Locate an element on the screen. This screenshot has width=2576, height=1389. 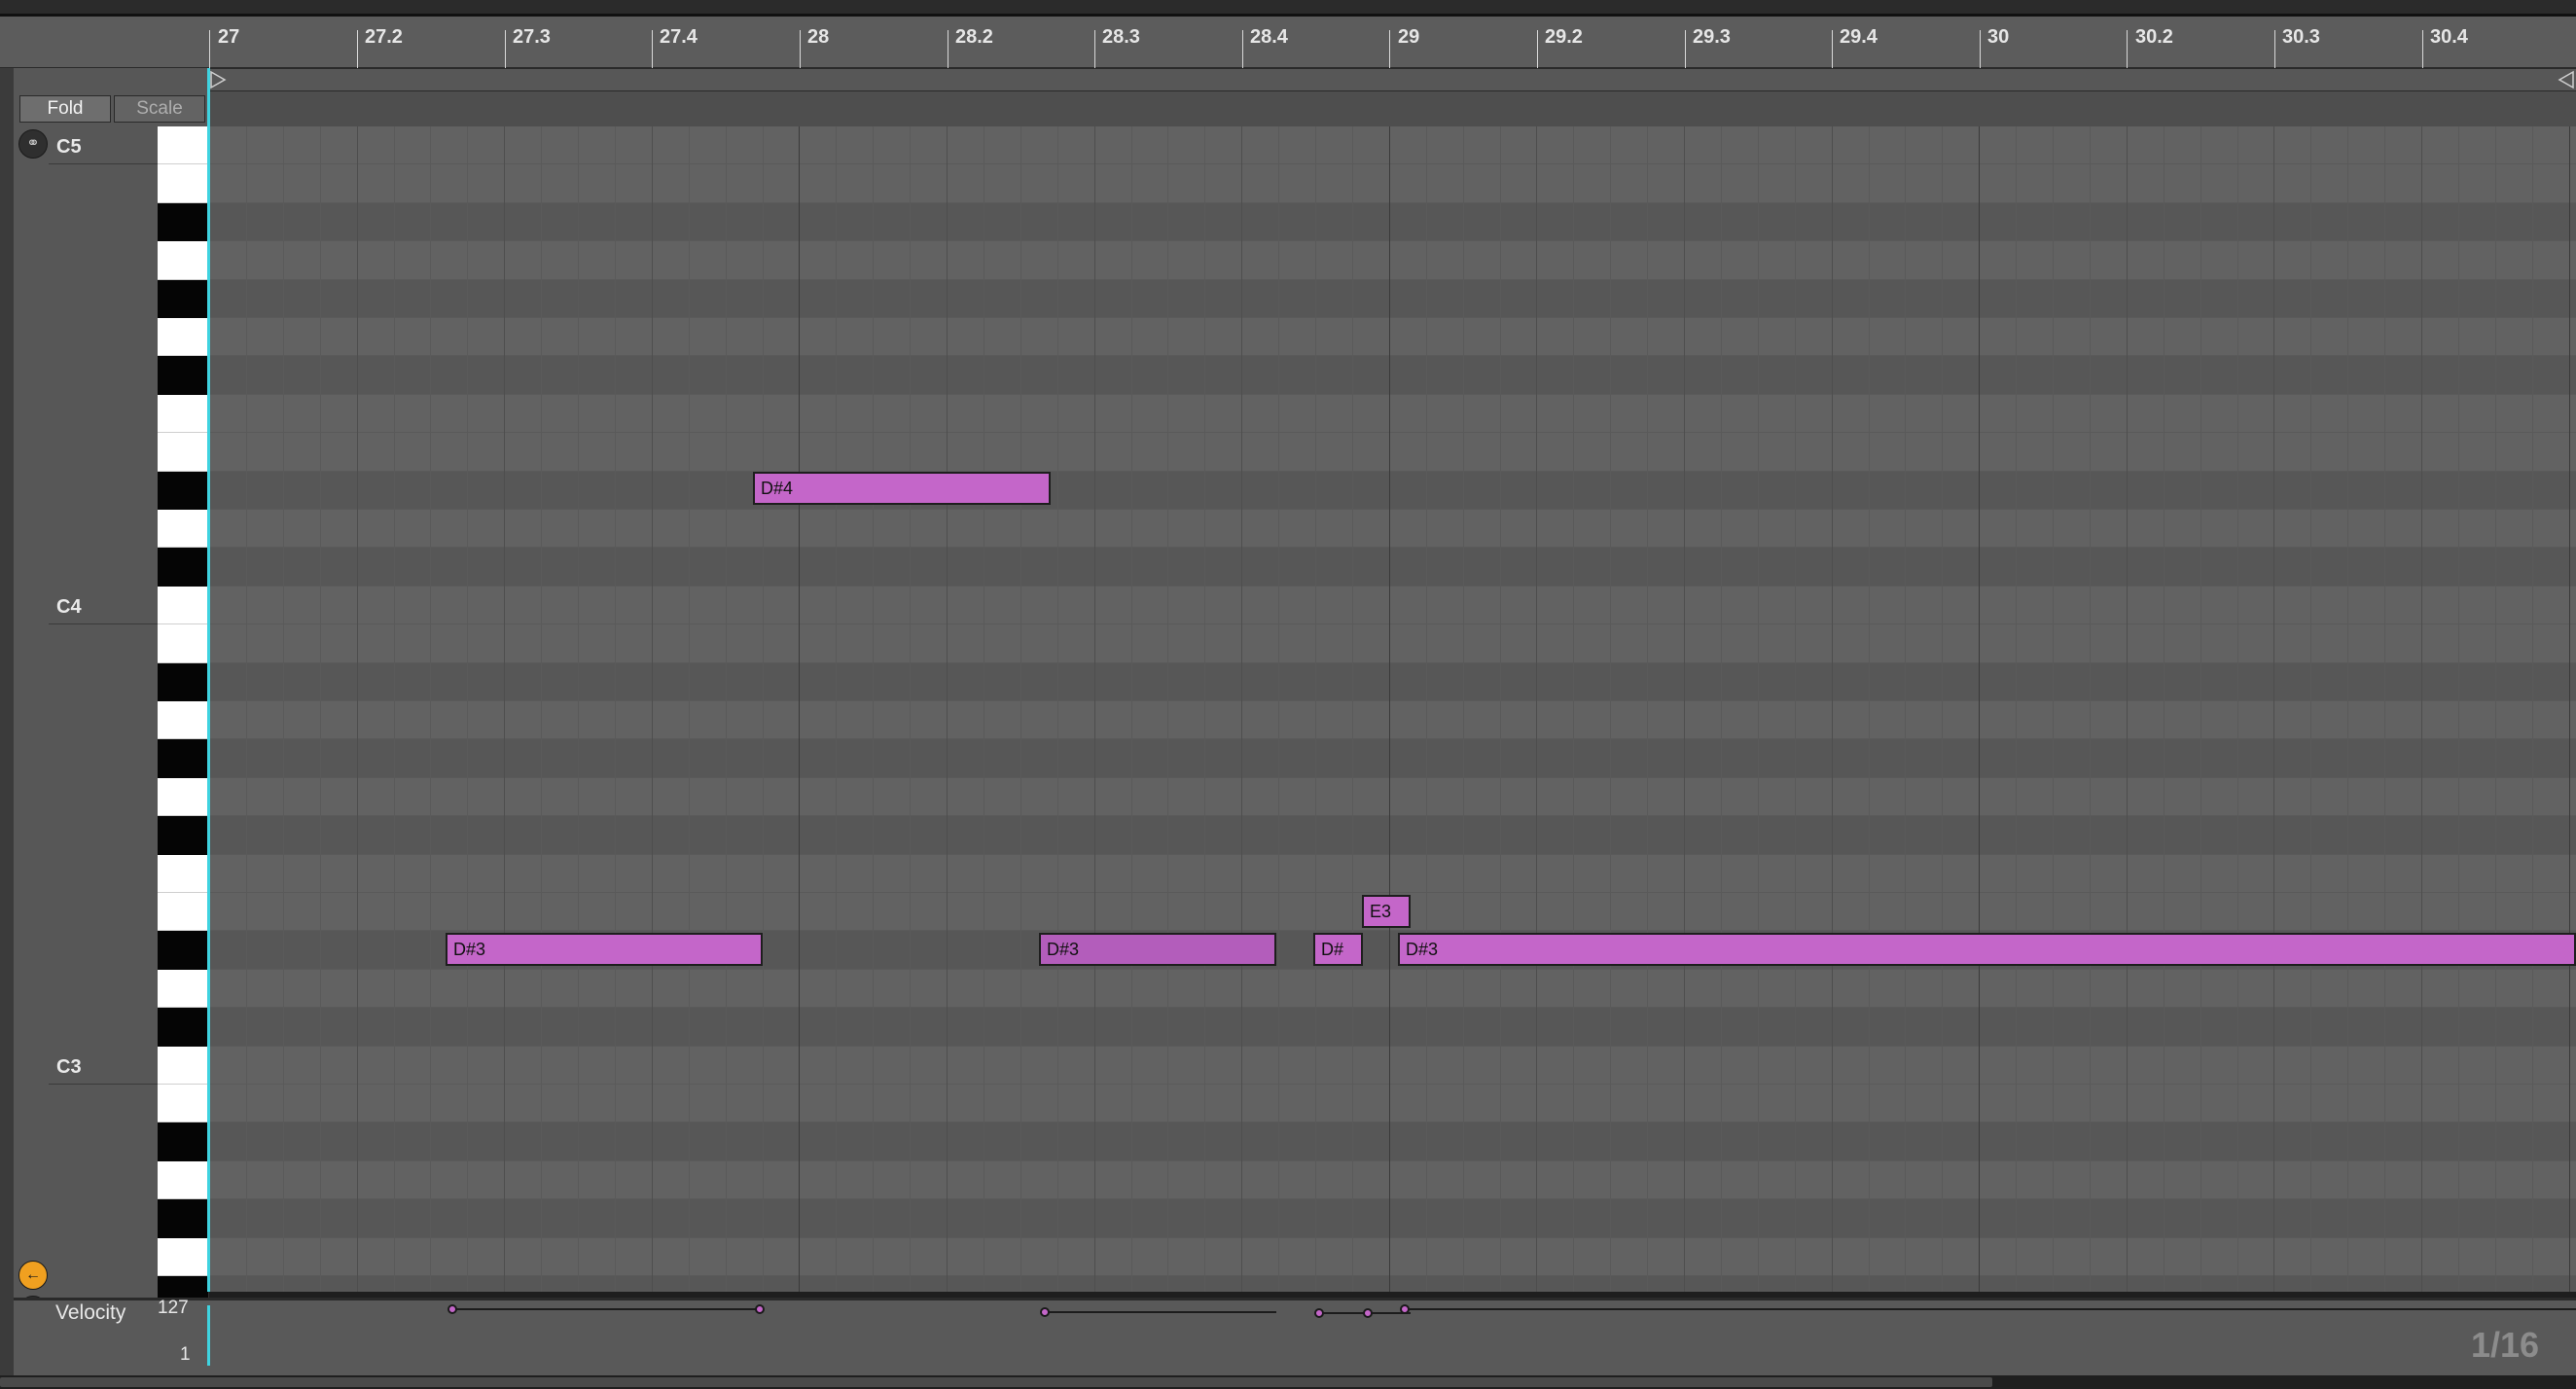
octave-divider is located at coordinates (103, 163).